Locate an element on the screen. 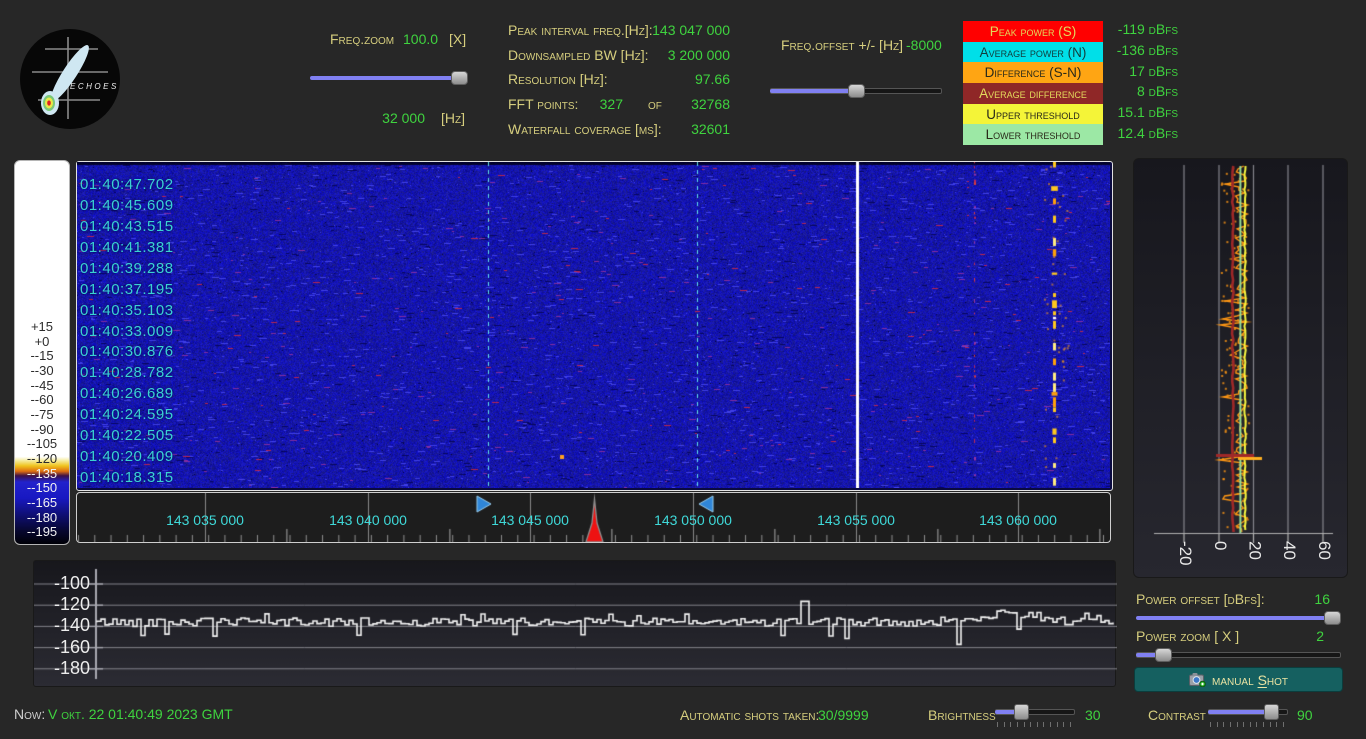 The image size is (1366, 739). brightness-slider-handle is located at coordinates (1021, 712).